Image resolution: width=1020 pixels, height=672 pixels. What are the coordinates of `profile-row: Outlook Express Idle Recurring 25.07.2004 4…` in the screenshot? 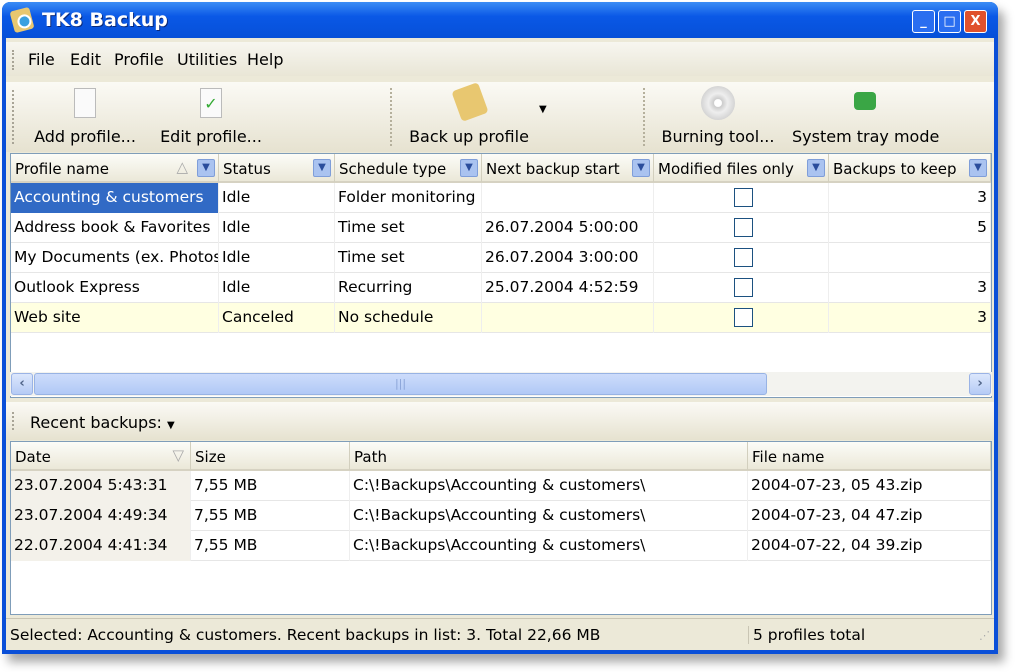 It's located at (501, 288).